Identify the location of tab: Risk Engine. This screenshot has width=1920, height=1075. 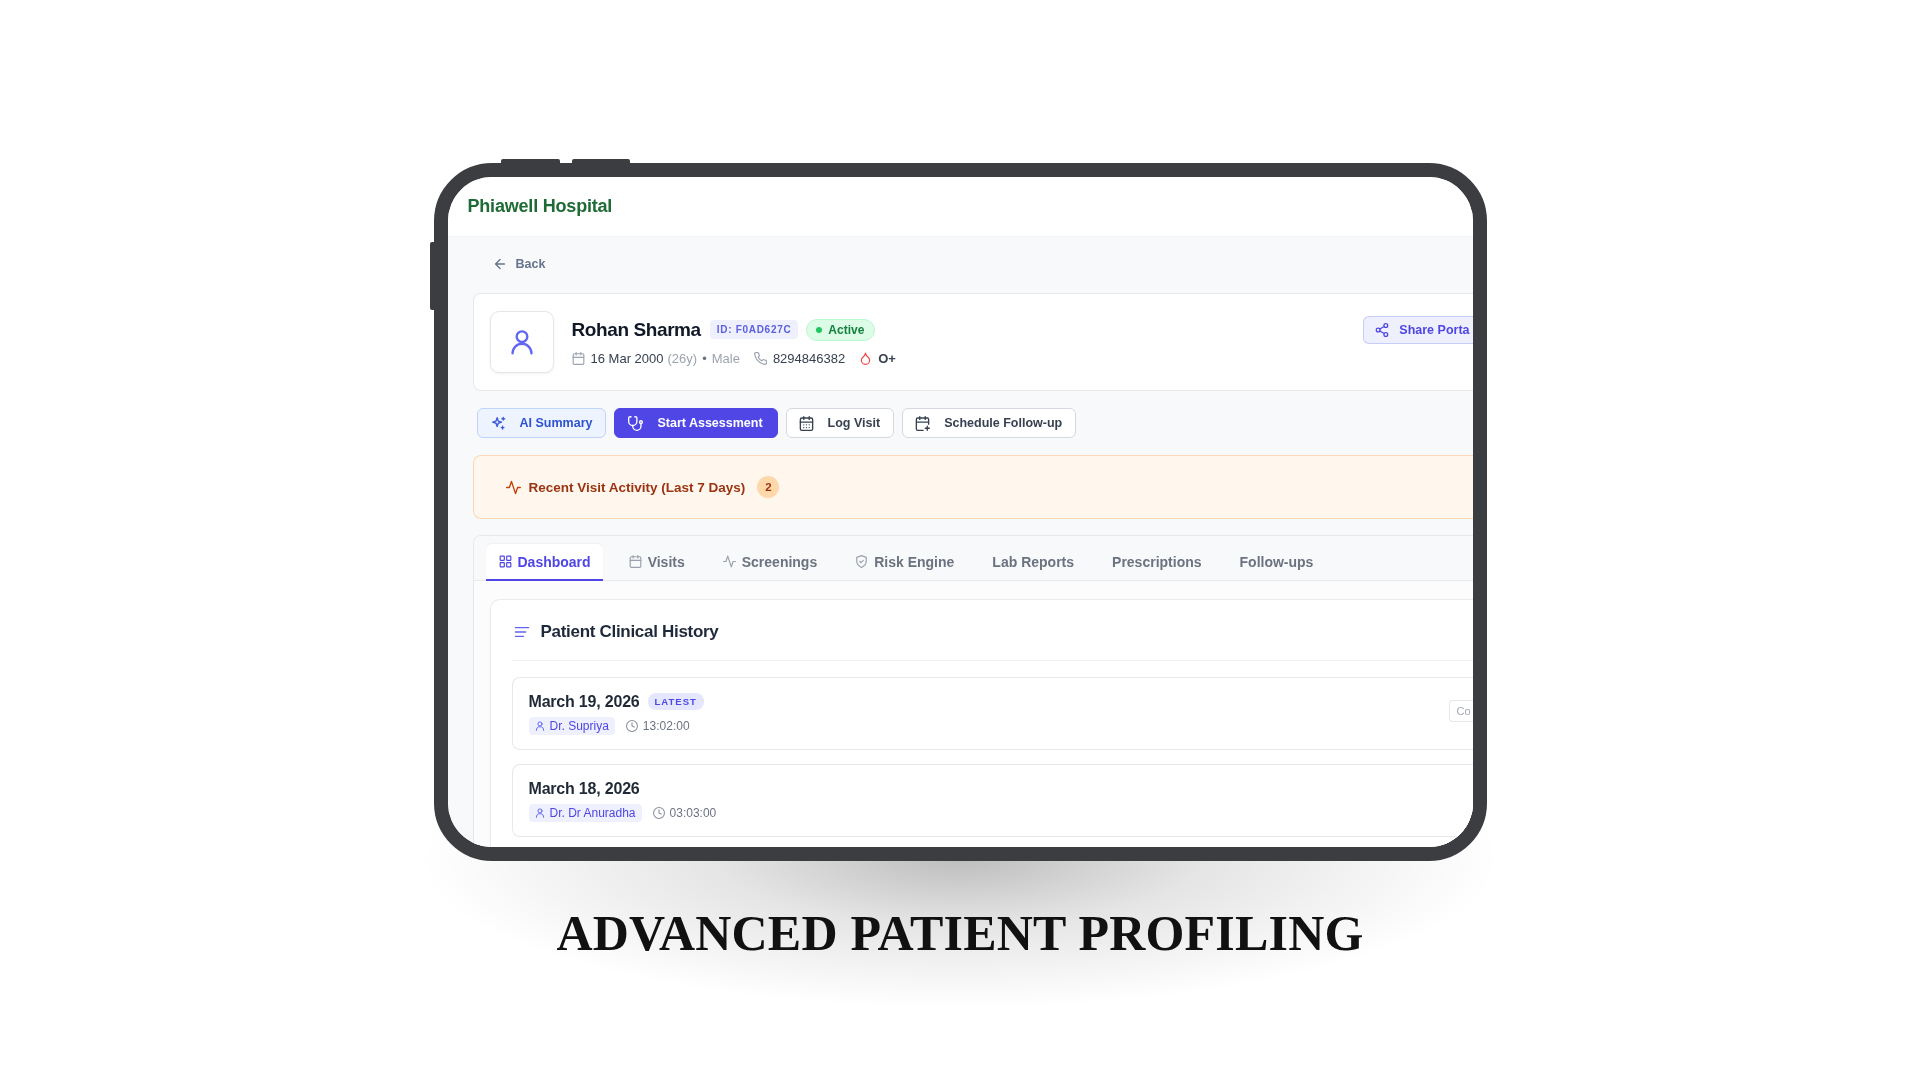
(904, 562).